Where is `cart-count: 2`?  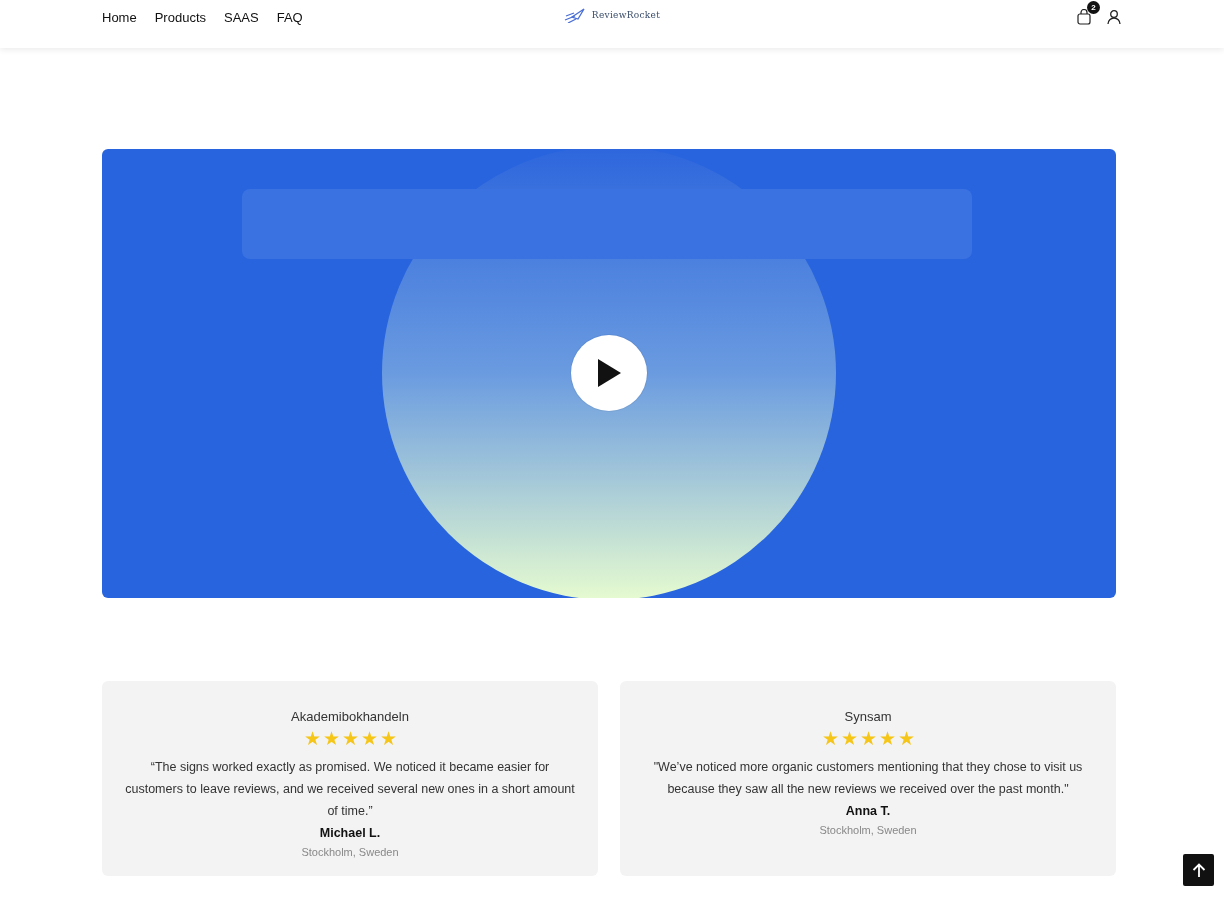 cart-count: 2 is located at coordinates (1093, 7).